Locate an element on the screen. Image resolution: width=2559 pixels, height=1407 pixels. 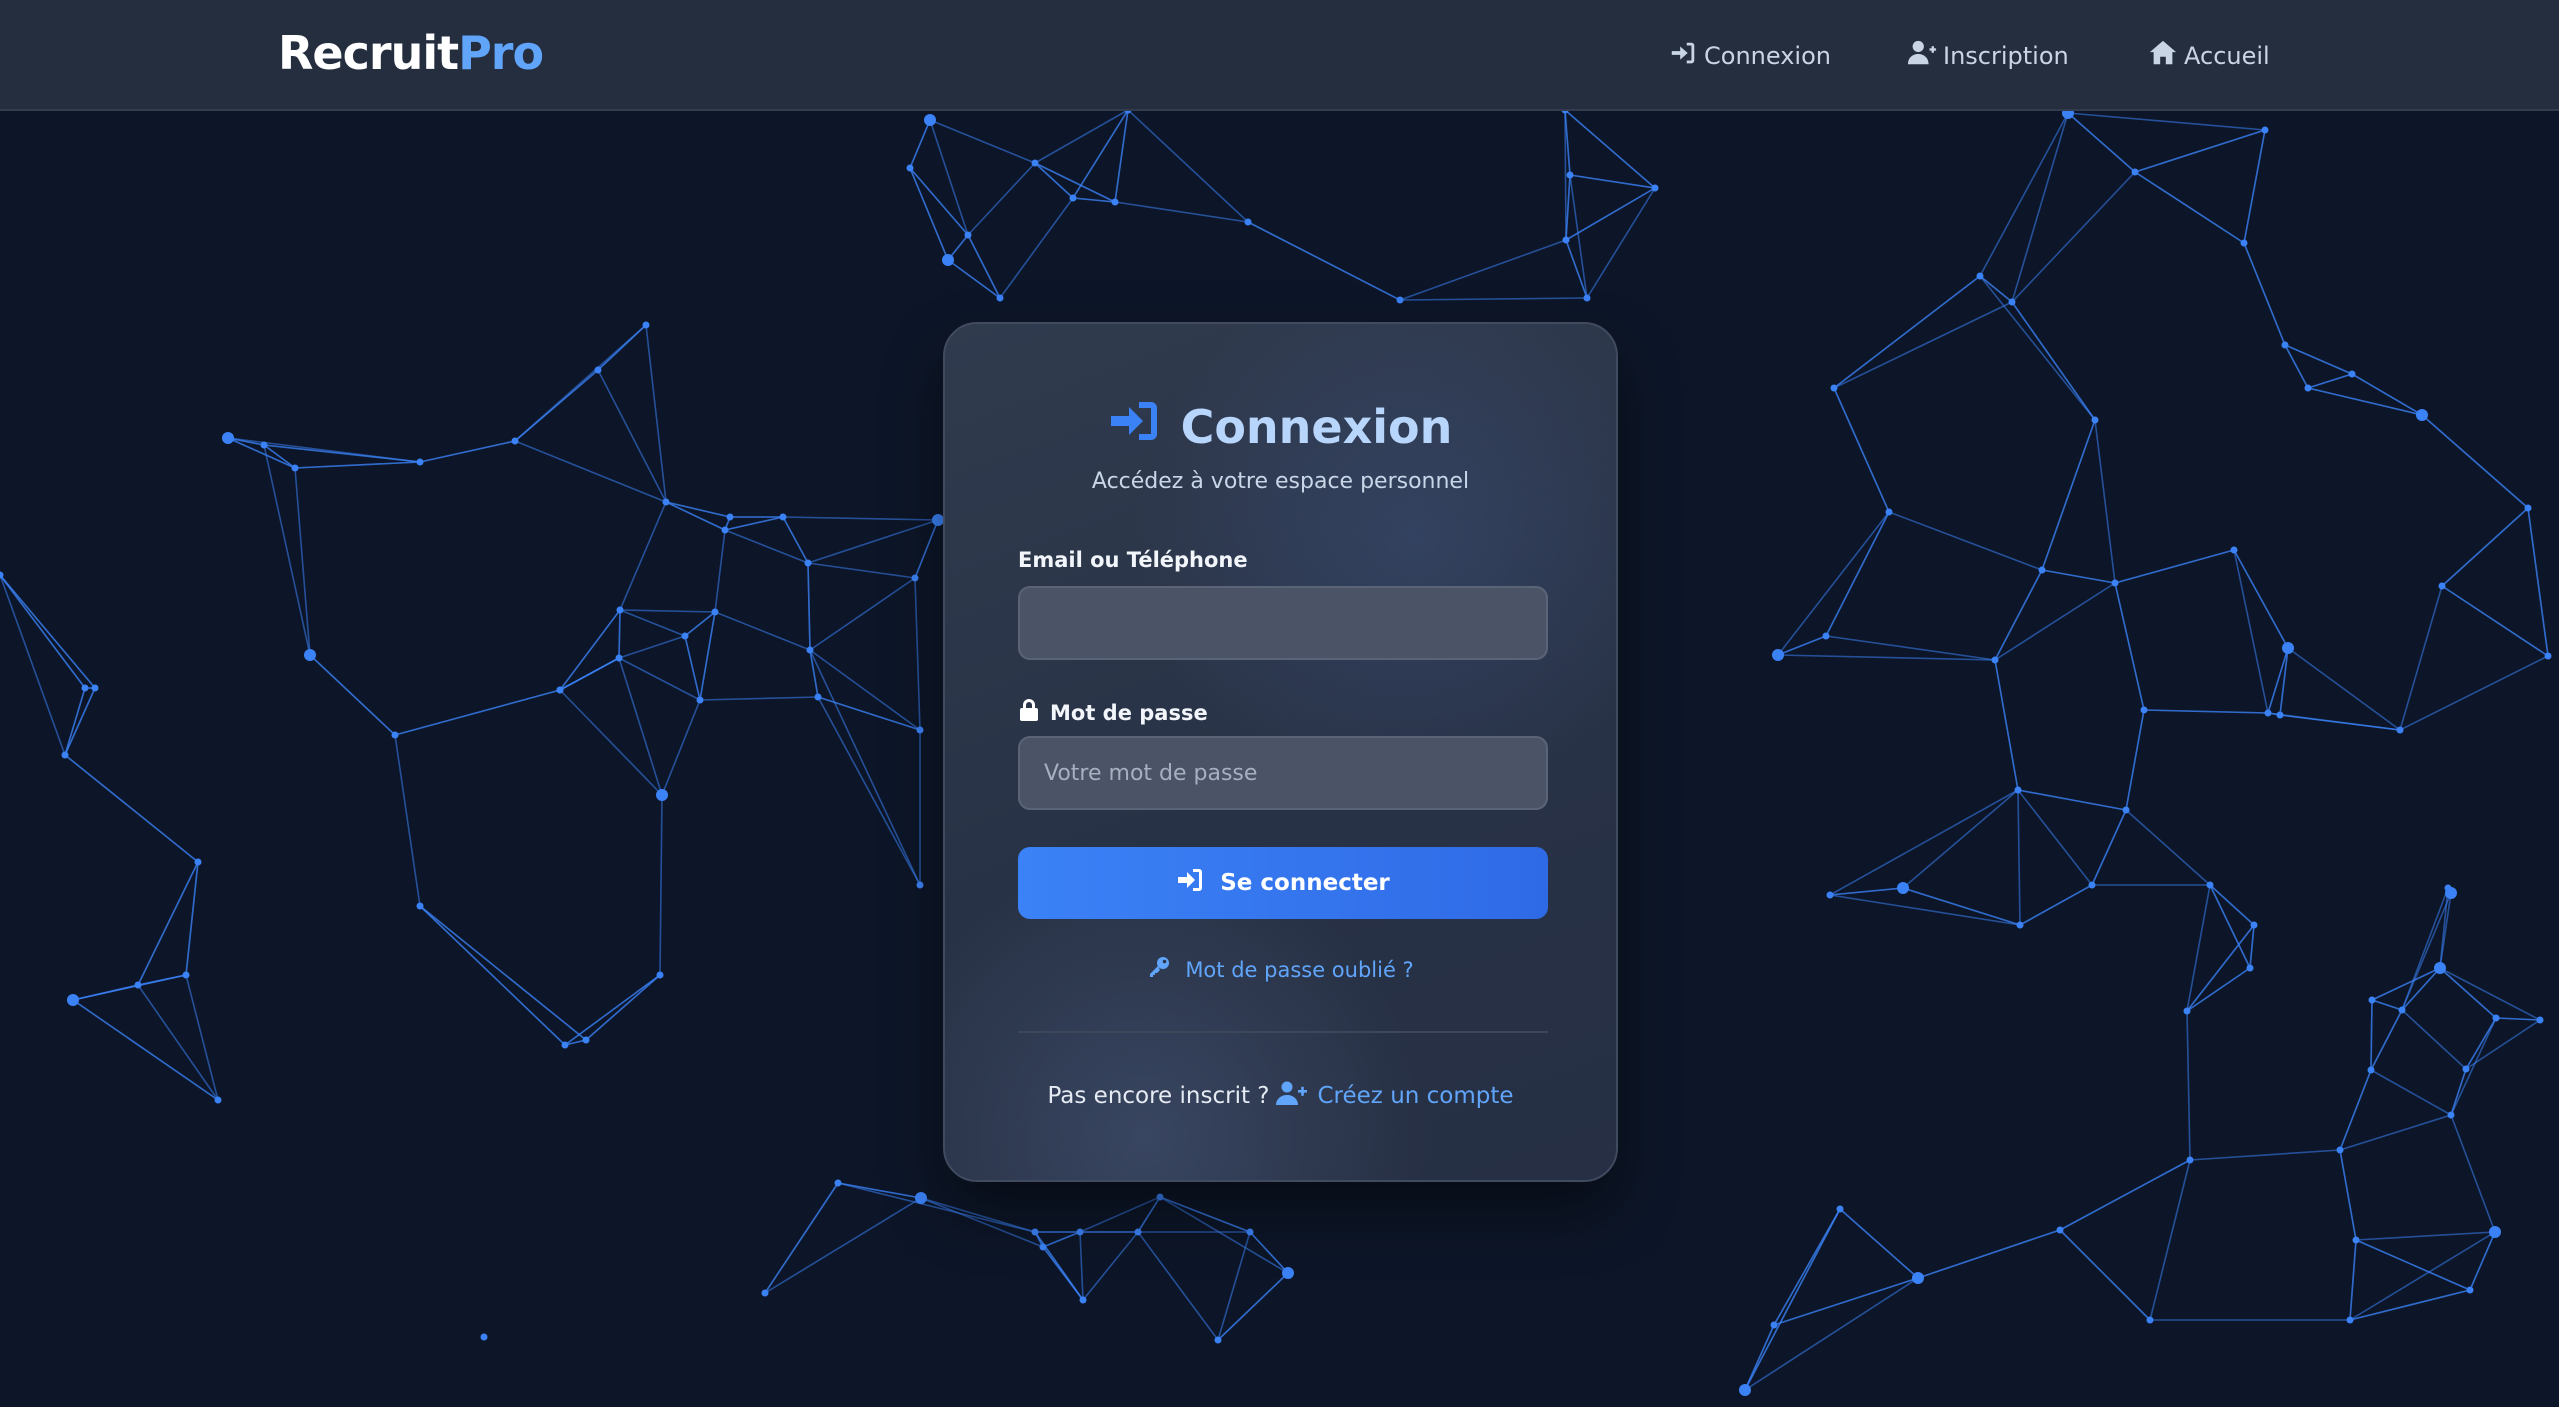
nav-link-label: Connexion is located at coordinates (1767, 56).